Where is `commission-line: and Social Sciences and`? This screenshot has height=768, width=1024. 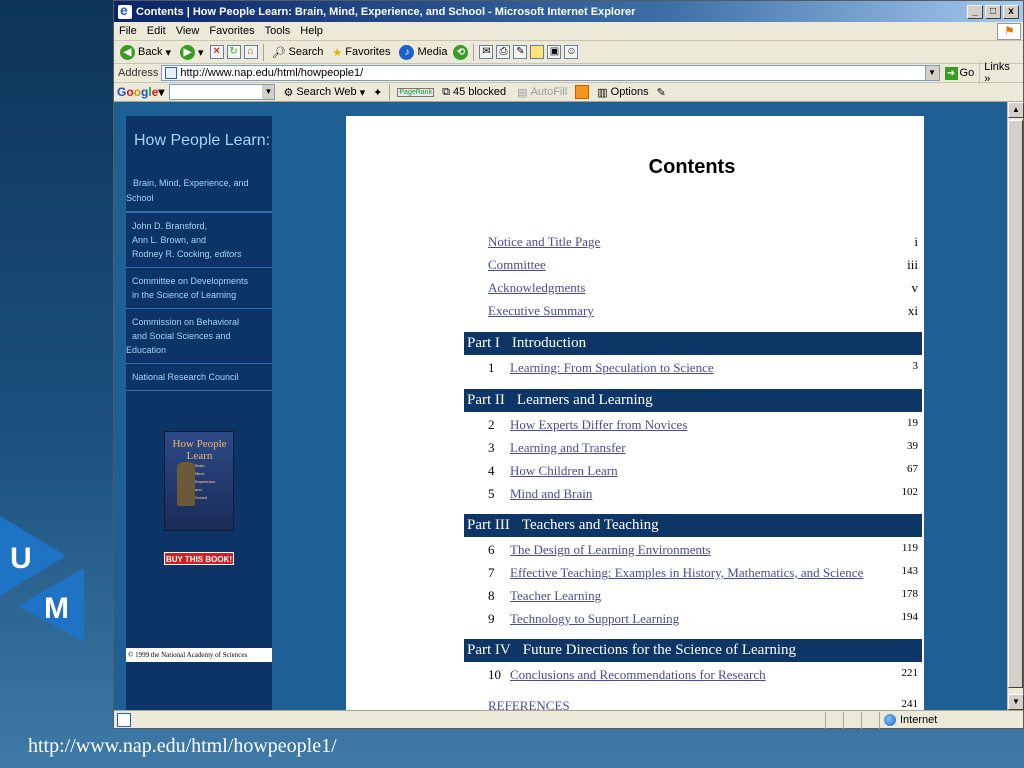 commission-line: and Social Sciences and is located at coordinates (181, 336).